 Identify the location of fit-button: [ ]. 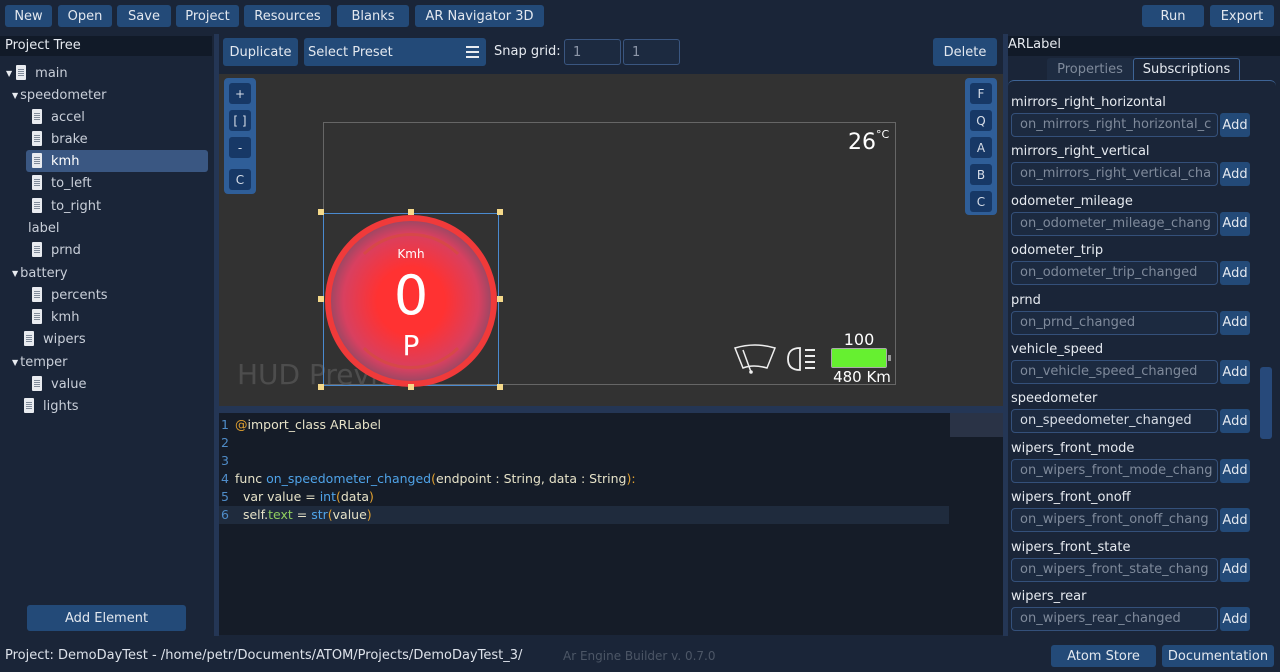
(240, 120).